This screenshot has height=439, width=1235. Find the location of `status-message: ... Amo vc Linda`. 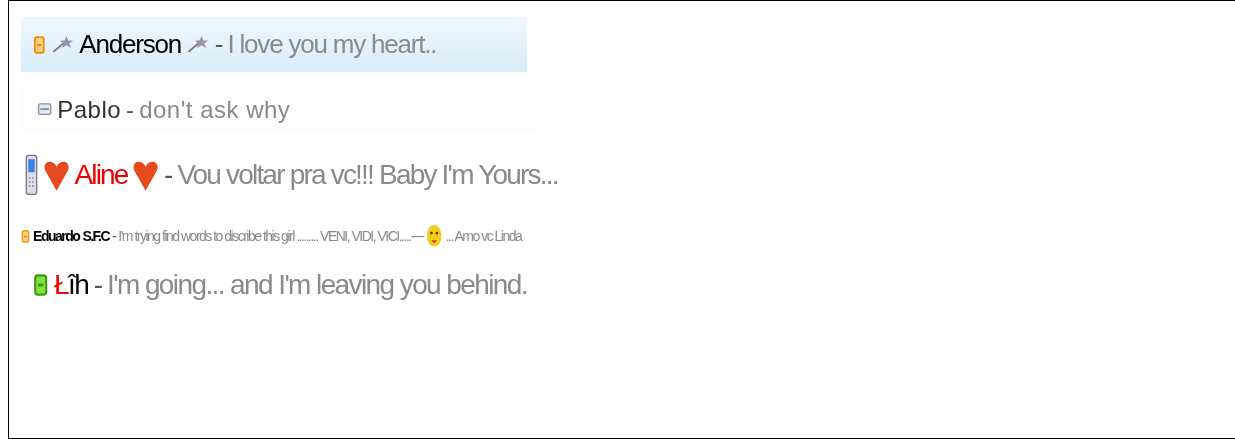

status-message: ... Amo vc Linda is located at coordinates (483, 236).